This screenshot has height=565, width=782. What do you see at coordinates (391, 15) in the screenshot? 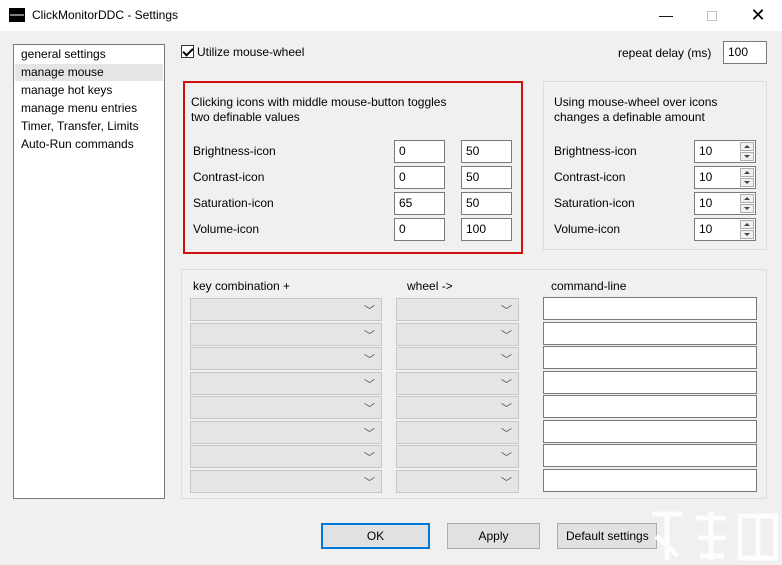
I see `title-bar: ClickMonitorDDC - Settings — ✕` at bounding box center [391, 15].